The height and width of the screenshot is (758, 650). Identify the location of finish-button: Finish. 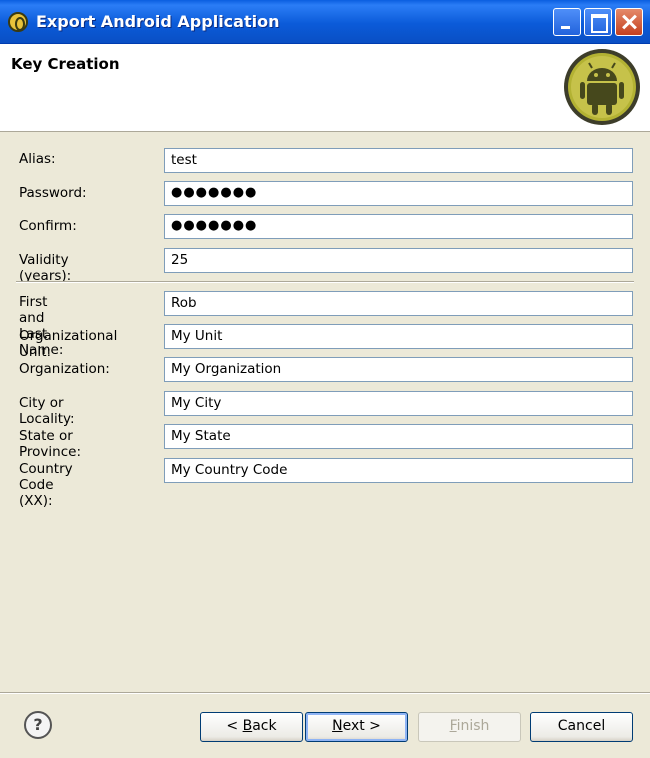
(469, 727).